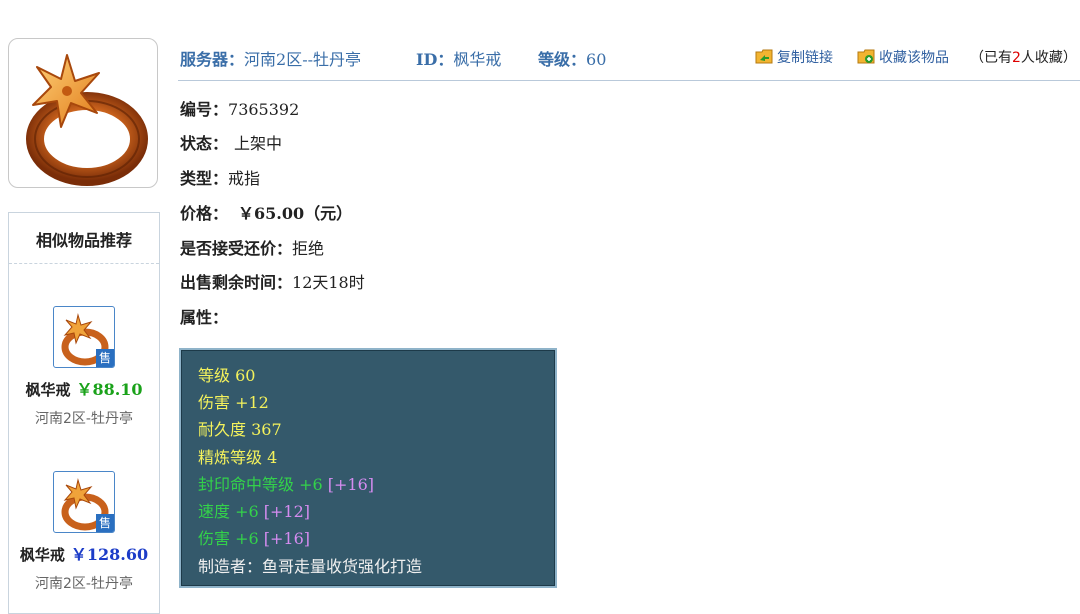 This screenshot has width=1080, height=614. I want to click on price-value: ￥65.00（元）, so click(295, 213).